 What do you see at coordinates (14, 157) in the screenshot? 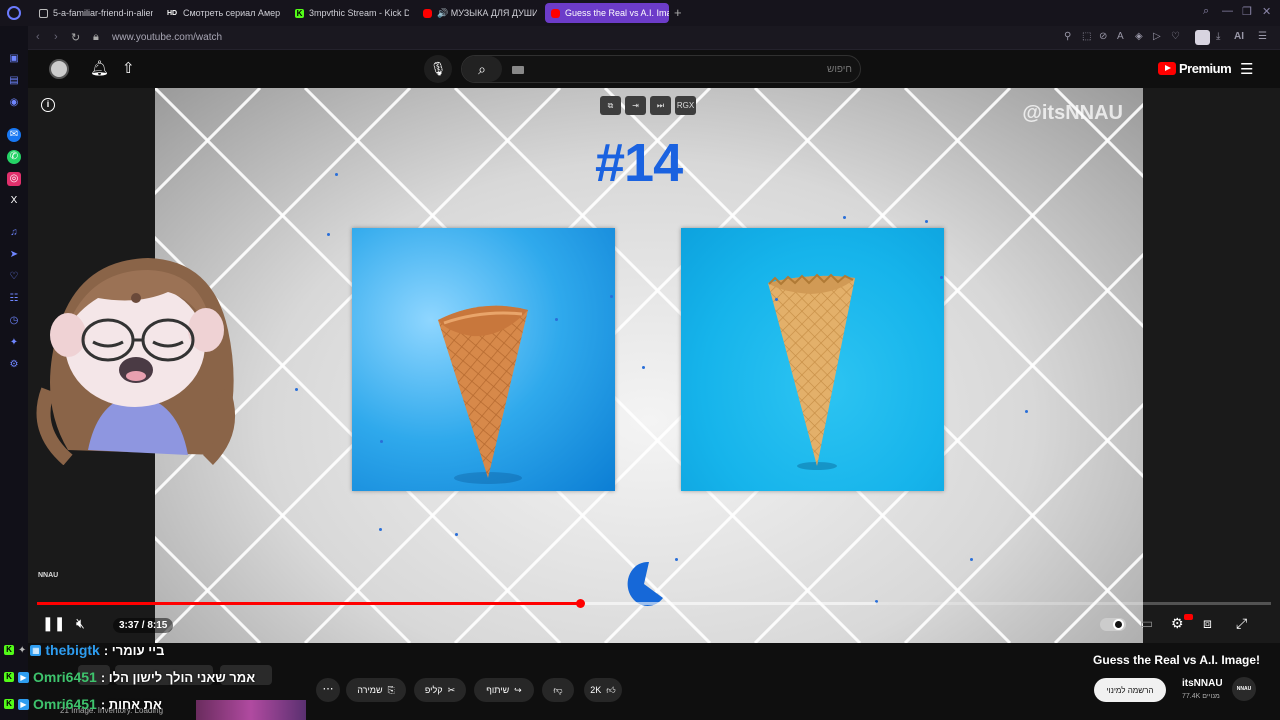
I see `whatsapp-icon: ✆` at bounding box center [14, 157].